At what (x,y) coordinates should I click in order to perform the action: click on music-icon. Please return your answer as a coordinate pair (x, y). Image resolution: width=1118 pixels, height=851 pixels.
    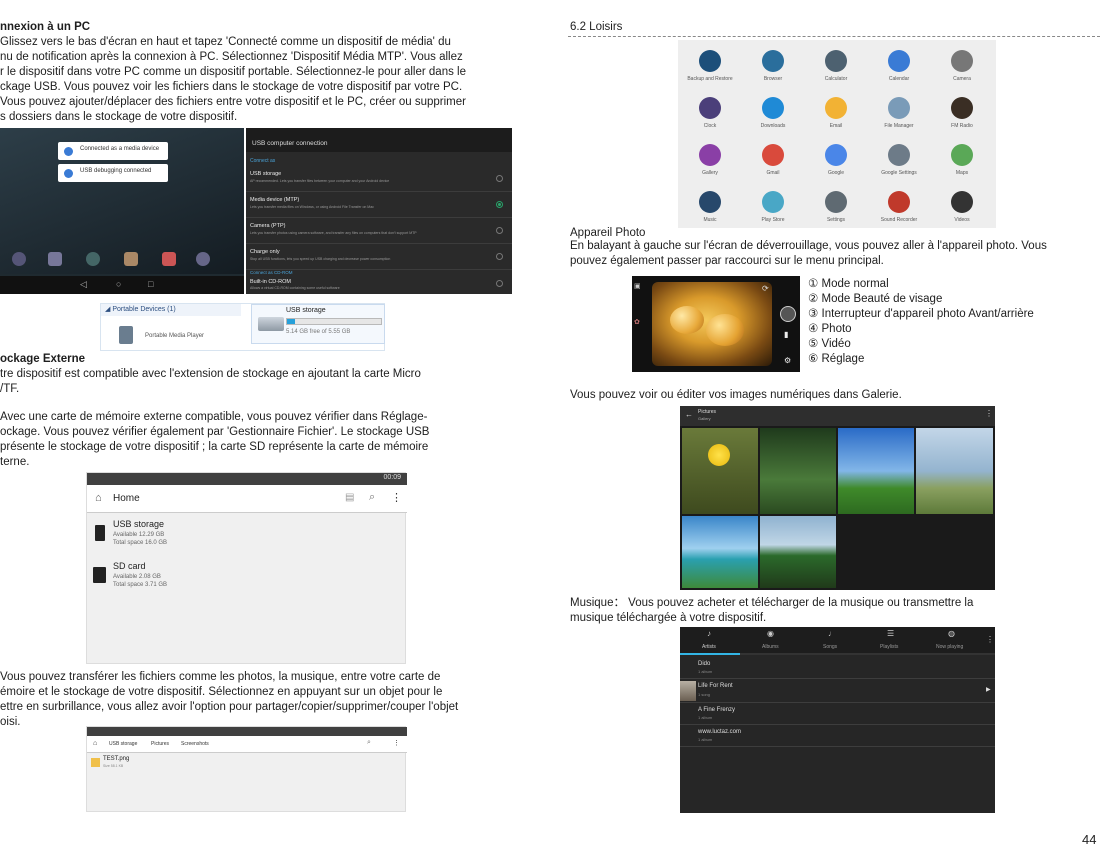
    Looking at the image, I should click on (710, 202).